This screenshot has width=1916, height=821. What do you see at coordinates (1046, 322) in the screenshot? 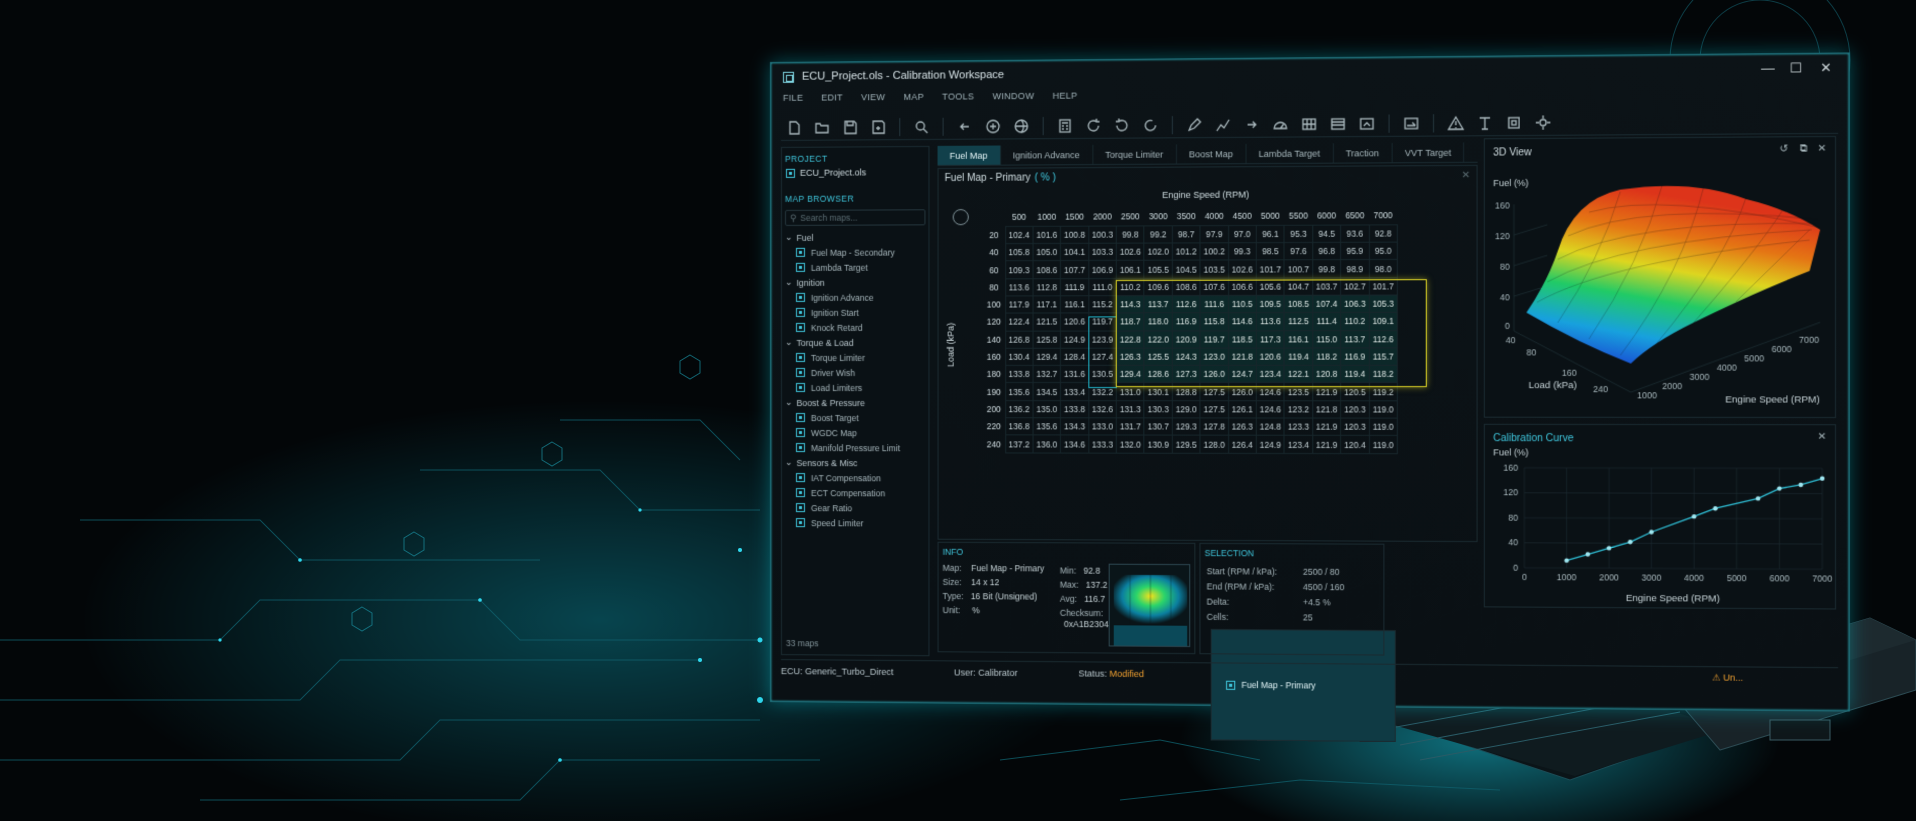
I see `map-cell: 121.5` at bounding box center [1046, 322].